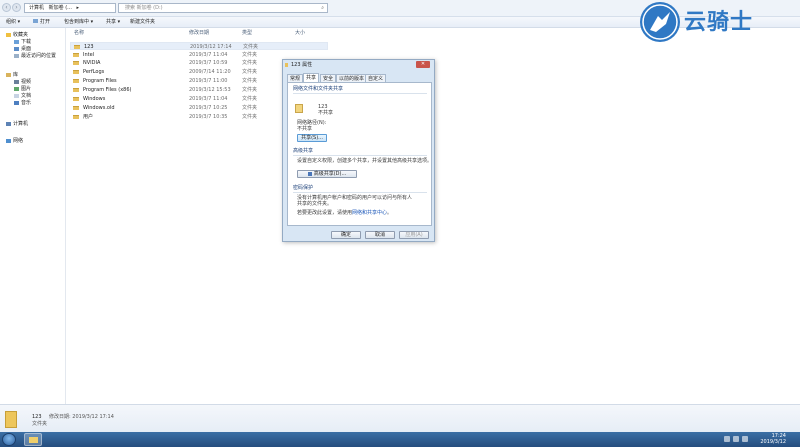  I want to click on desktop-icon, so click(16, 48).